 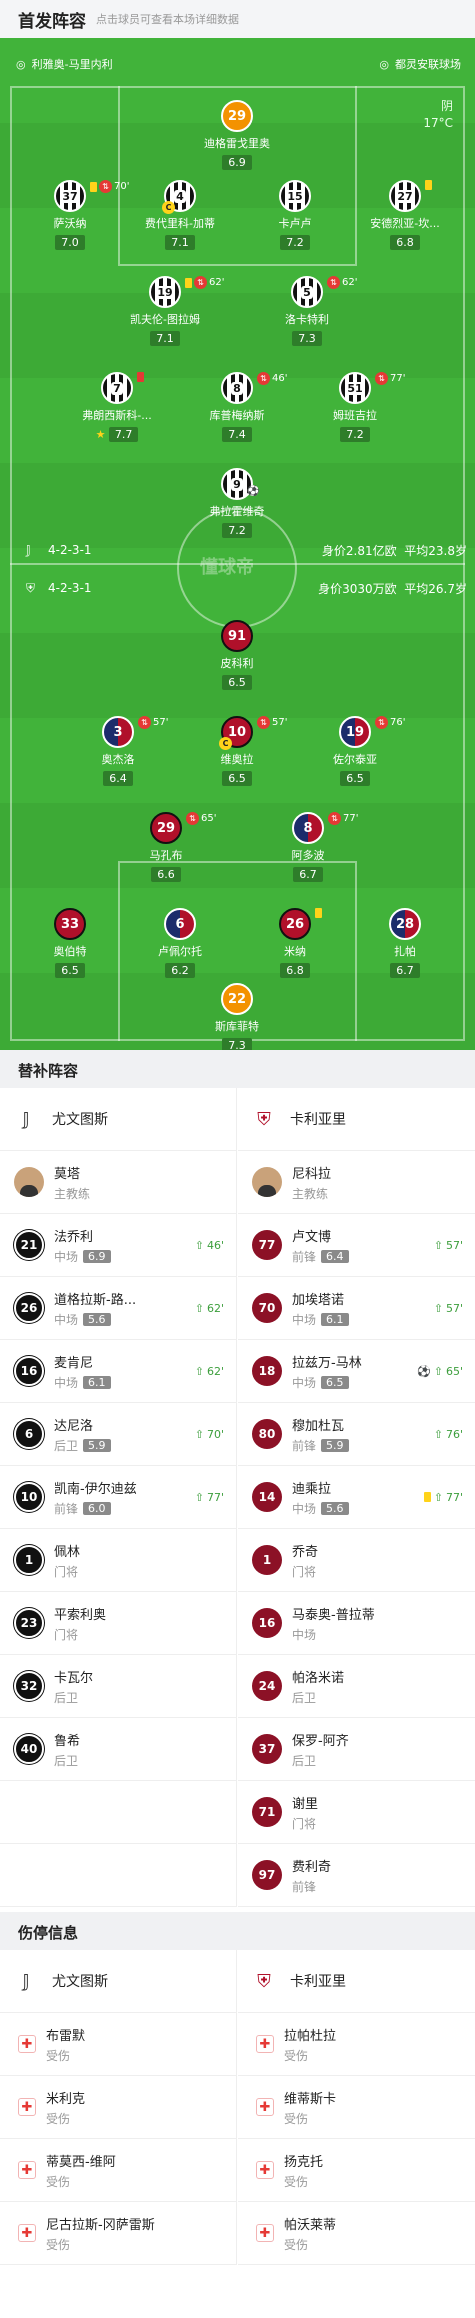 What do you see at coordinates (318, 1120) in the screenshot?
I see `team-name: 卡利亚里` at bounding box center [318, 1120].